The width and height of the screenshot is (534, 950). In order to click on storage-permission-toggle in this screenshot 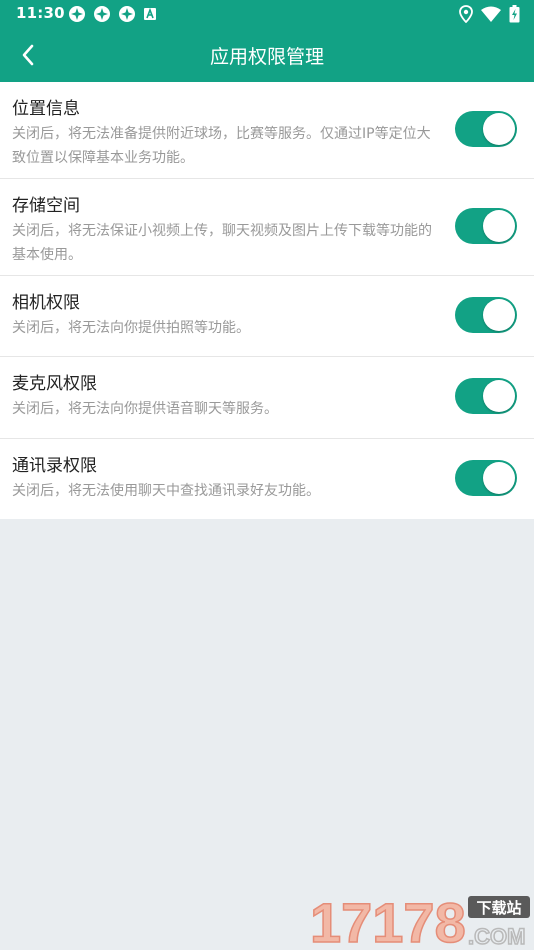, I will do `click(486, 226)`.